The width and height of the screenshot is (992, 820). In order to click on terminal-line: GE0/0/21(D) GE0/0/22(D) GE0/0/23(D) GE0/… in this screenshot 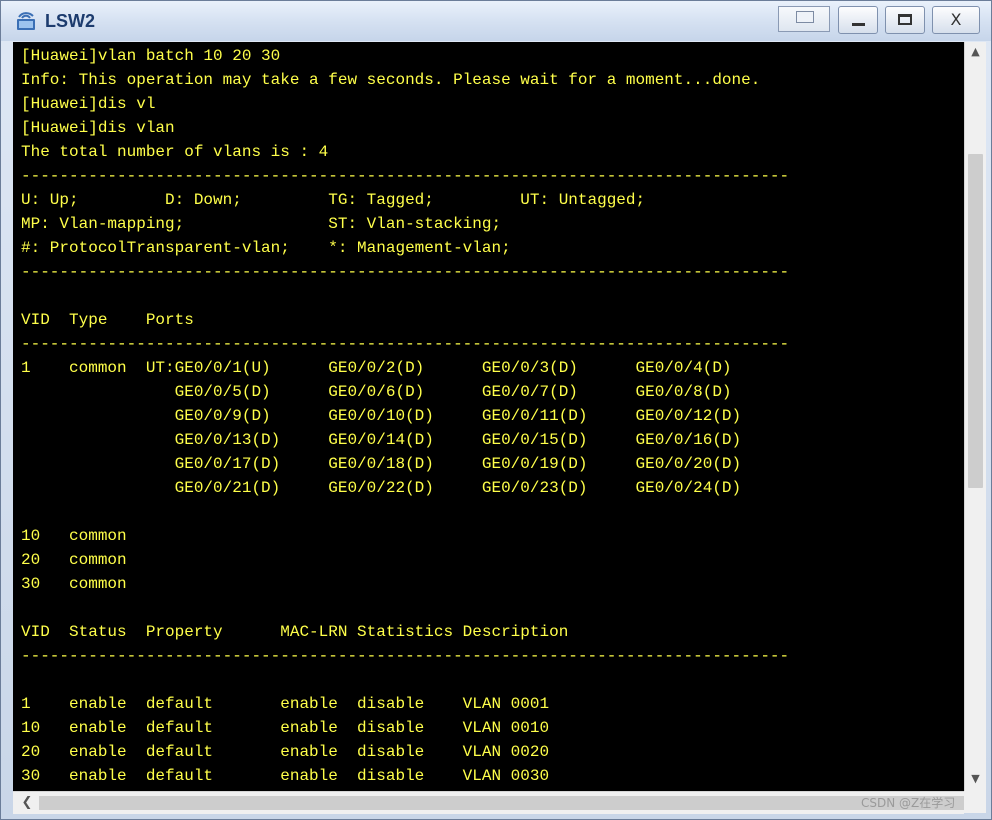, I will do `click(381, 488)`.